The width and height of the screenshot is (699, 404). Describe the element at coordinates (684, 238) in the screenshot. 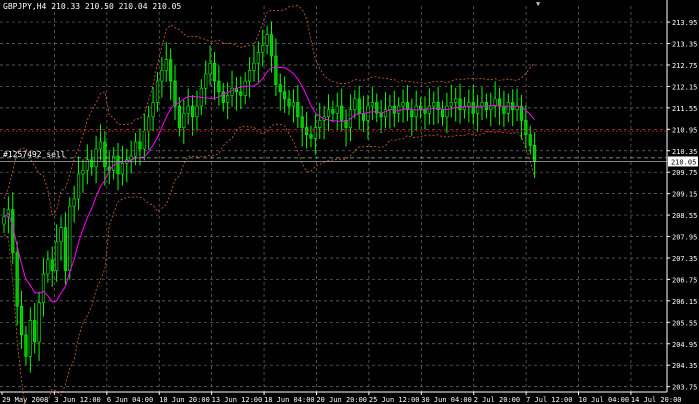

I see `price-tick-label: 207.95` at that location.